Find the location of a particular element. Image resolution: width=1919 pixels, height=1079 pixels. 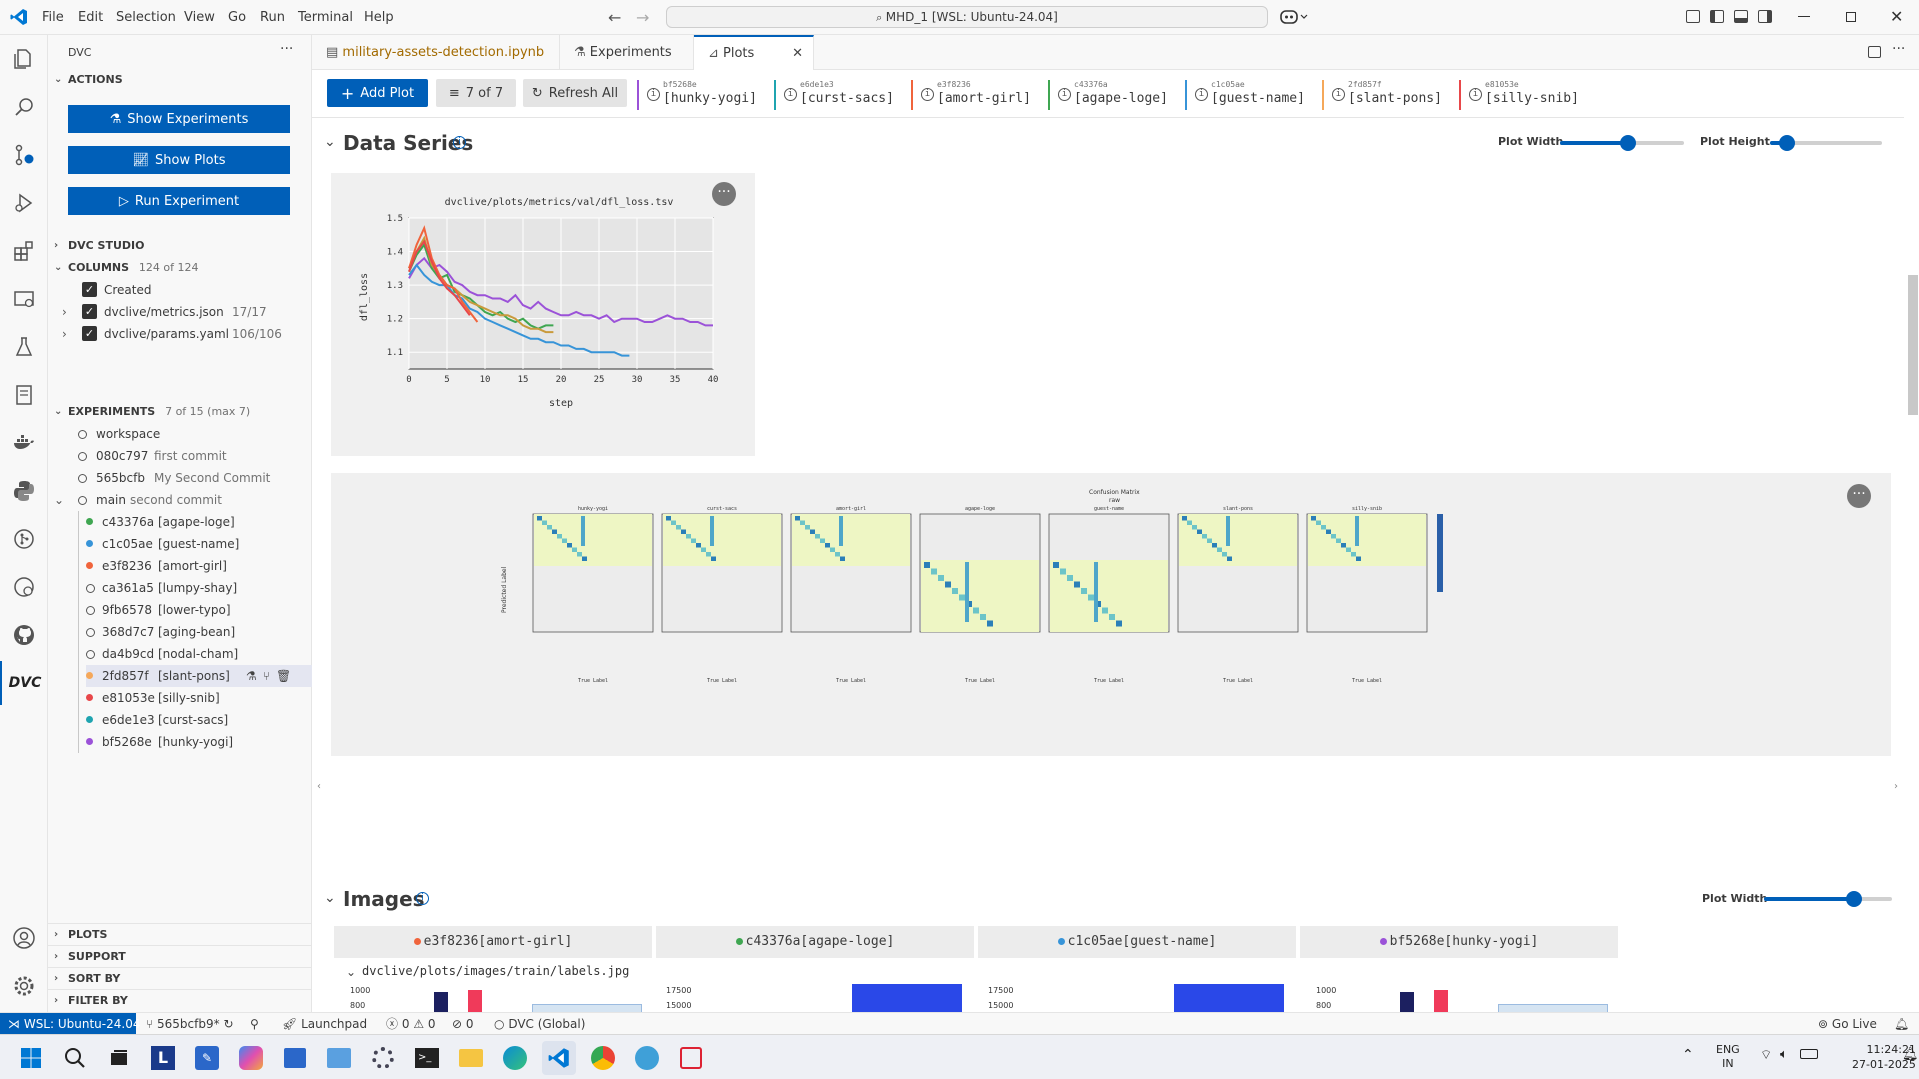

launchpad-indicator: 🚀︎ Launchpad is located at coordinates (324, 1024).